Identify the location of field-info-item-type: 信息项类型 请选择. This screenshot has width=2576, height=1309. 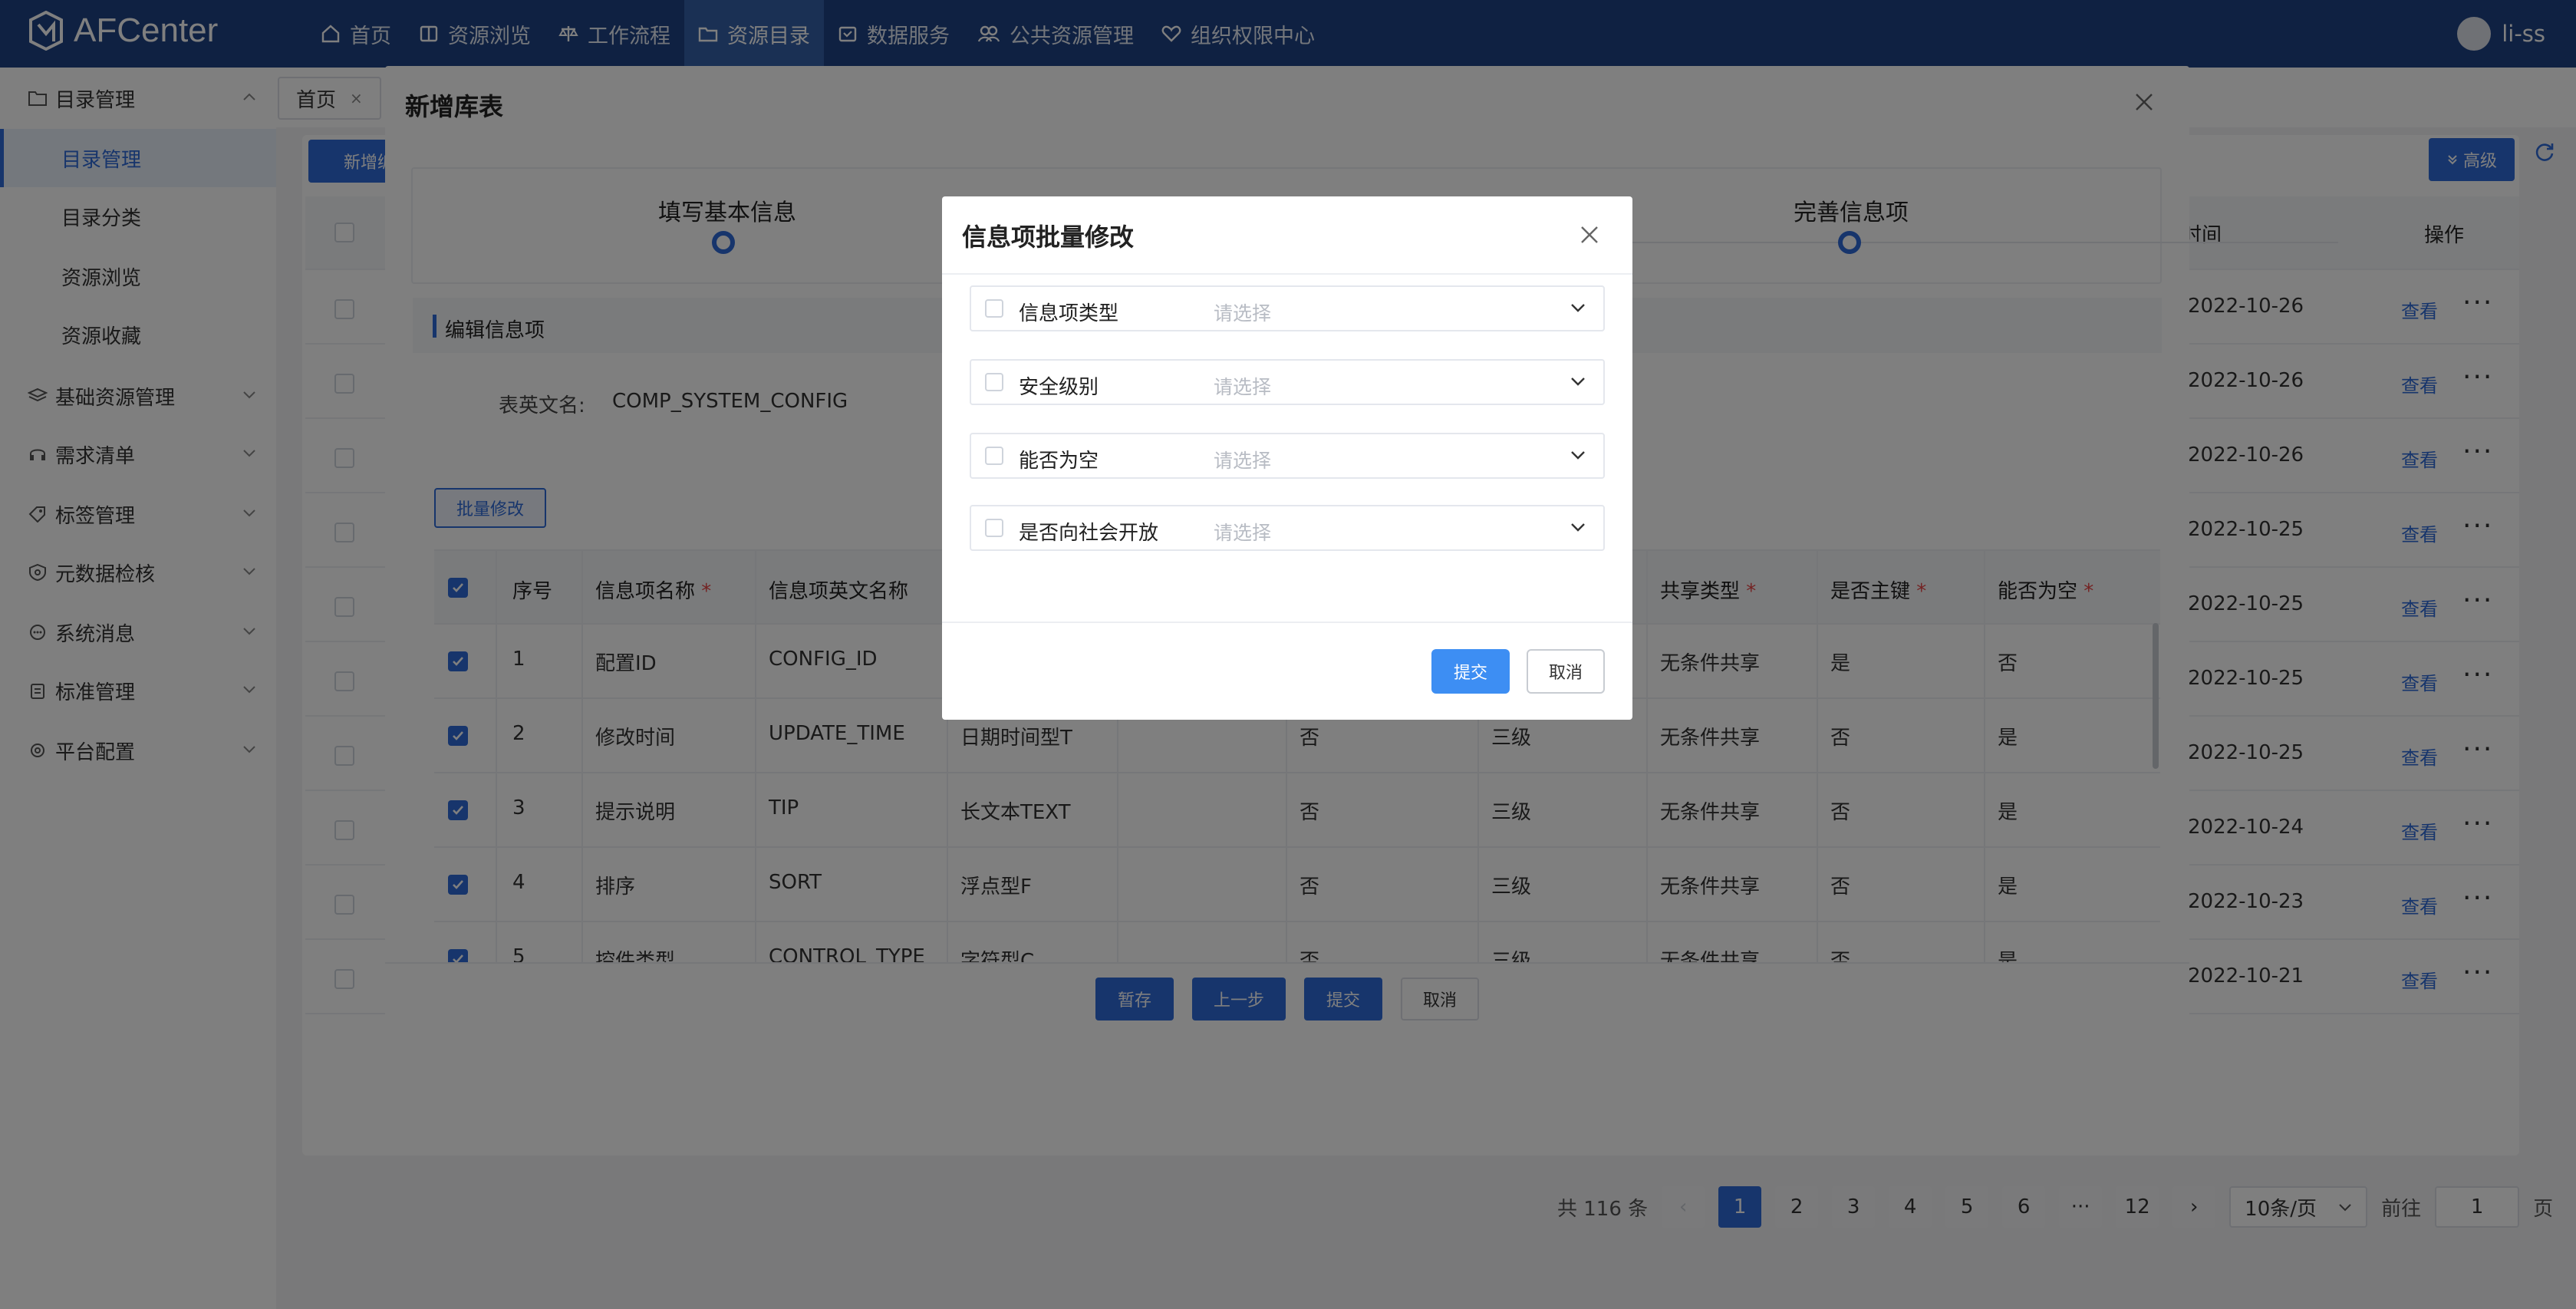
(1287, 308).